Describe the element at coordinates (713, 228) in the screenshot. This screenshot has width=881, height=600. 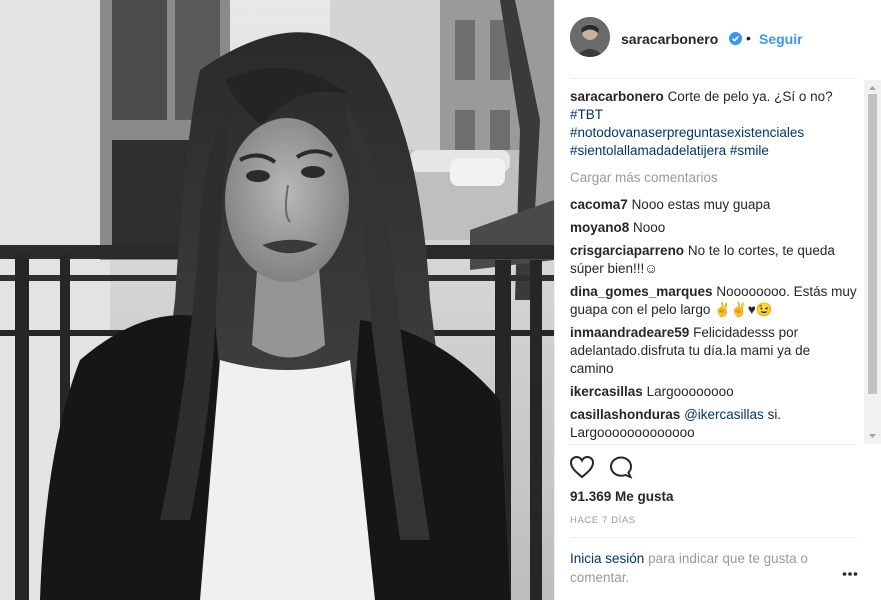
I see `comment-item: moyano8 Nooo` at that location.